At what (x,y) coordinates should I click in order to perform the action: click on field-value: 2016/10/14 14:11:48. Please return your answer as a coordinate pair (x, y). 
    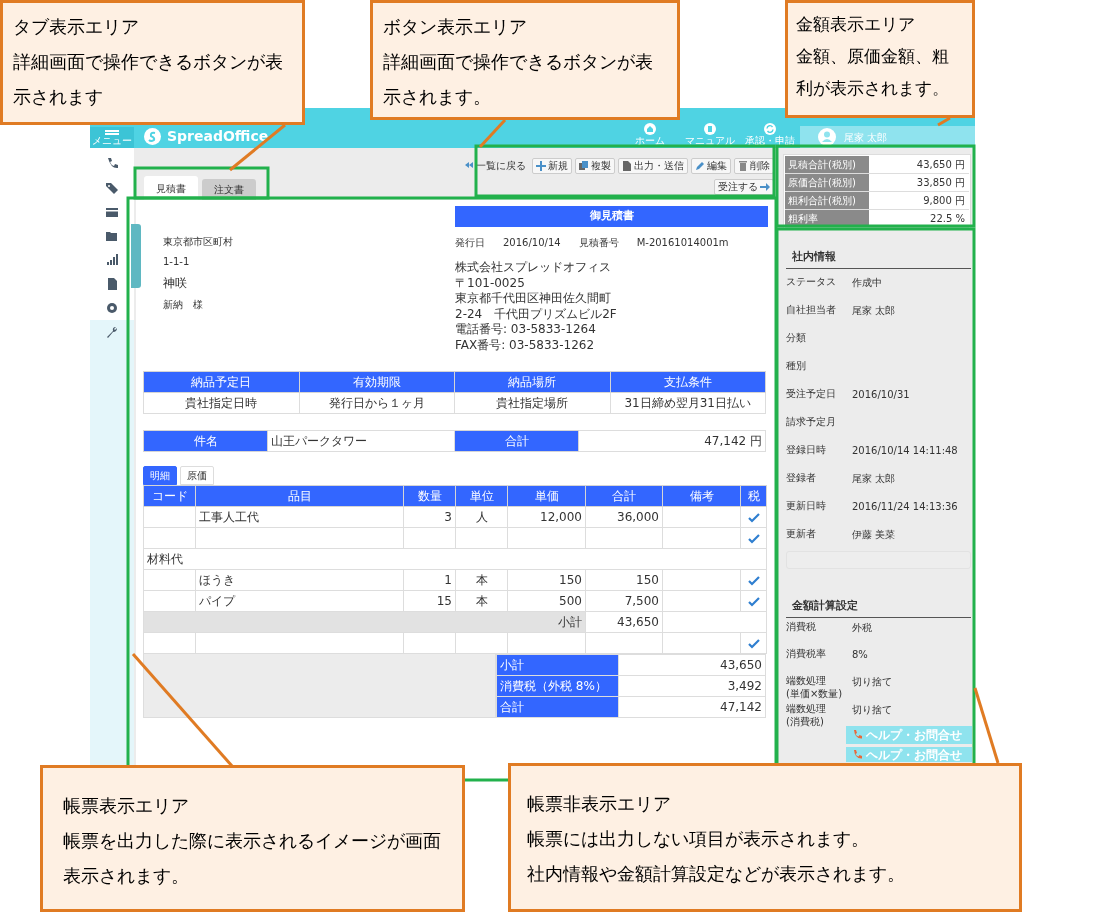
    Looking at the image, I should click on (905, 450).